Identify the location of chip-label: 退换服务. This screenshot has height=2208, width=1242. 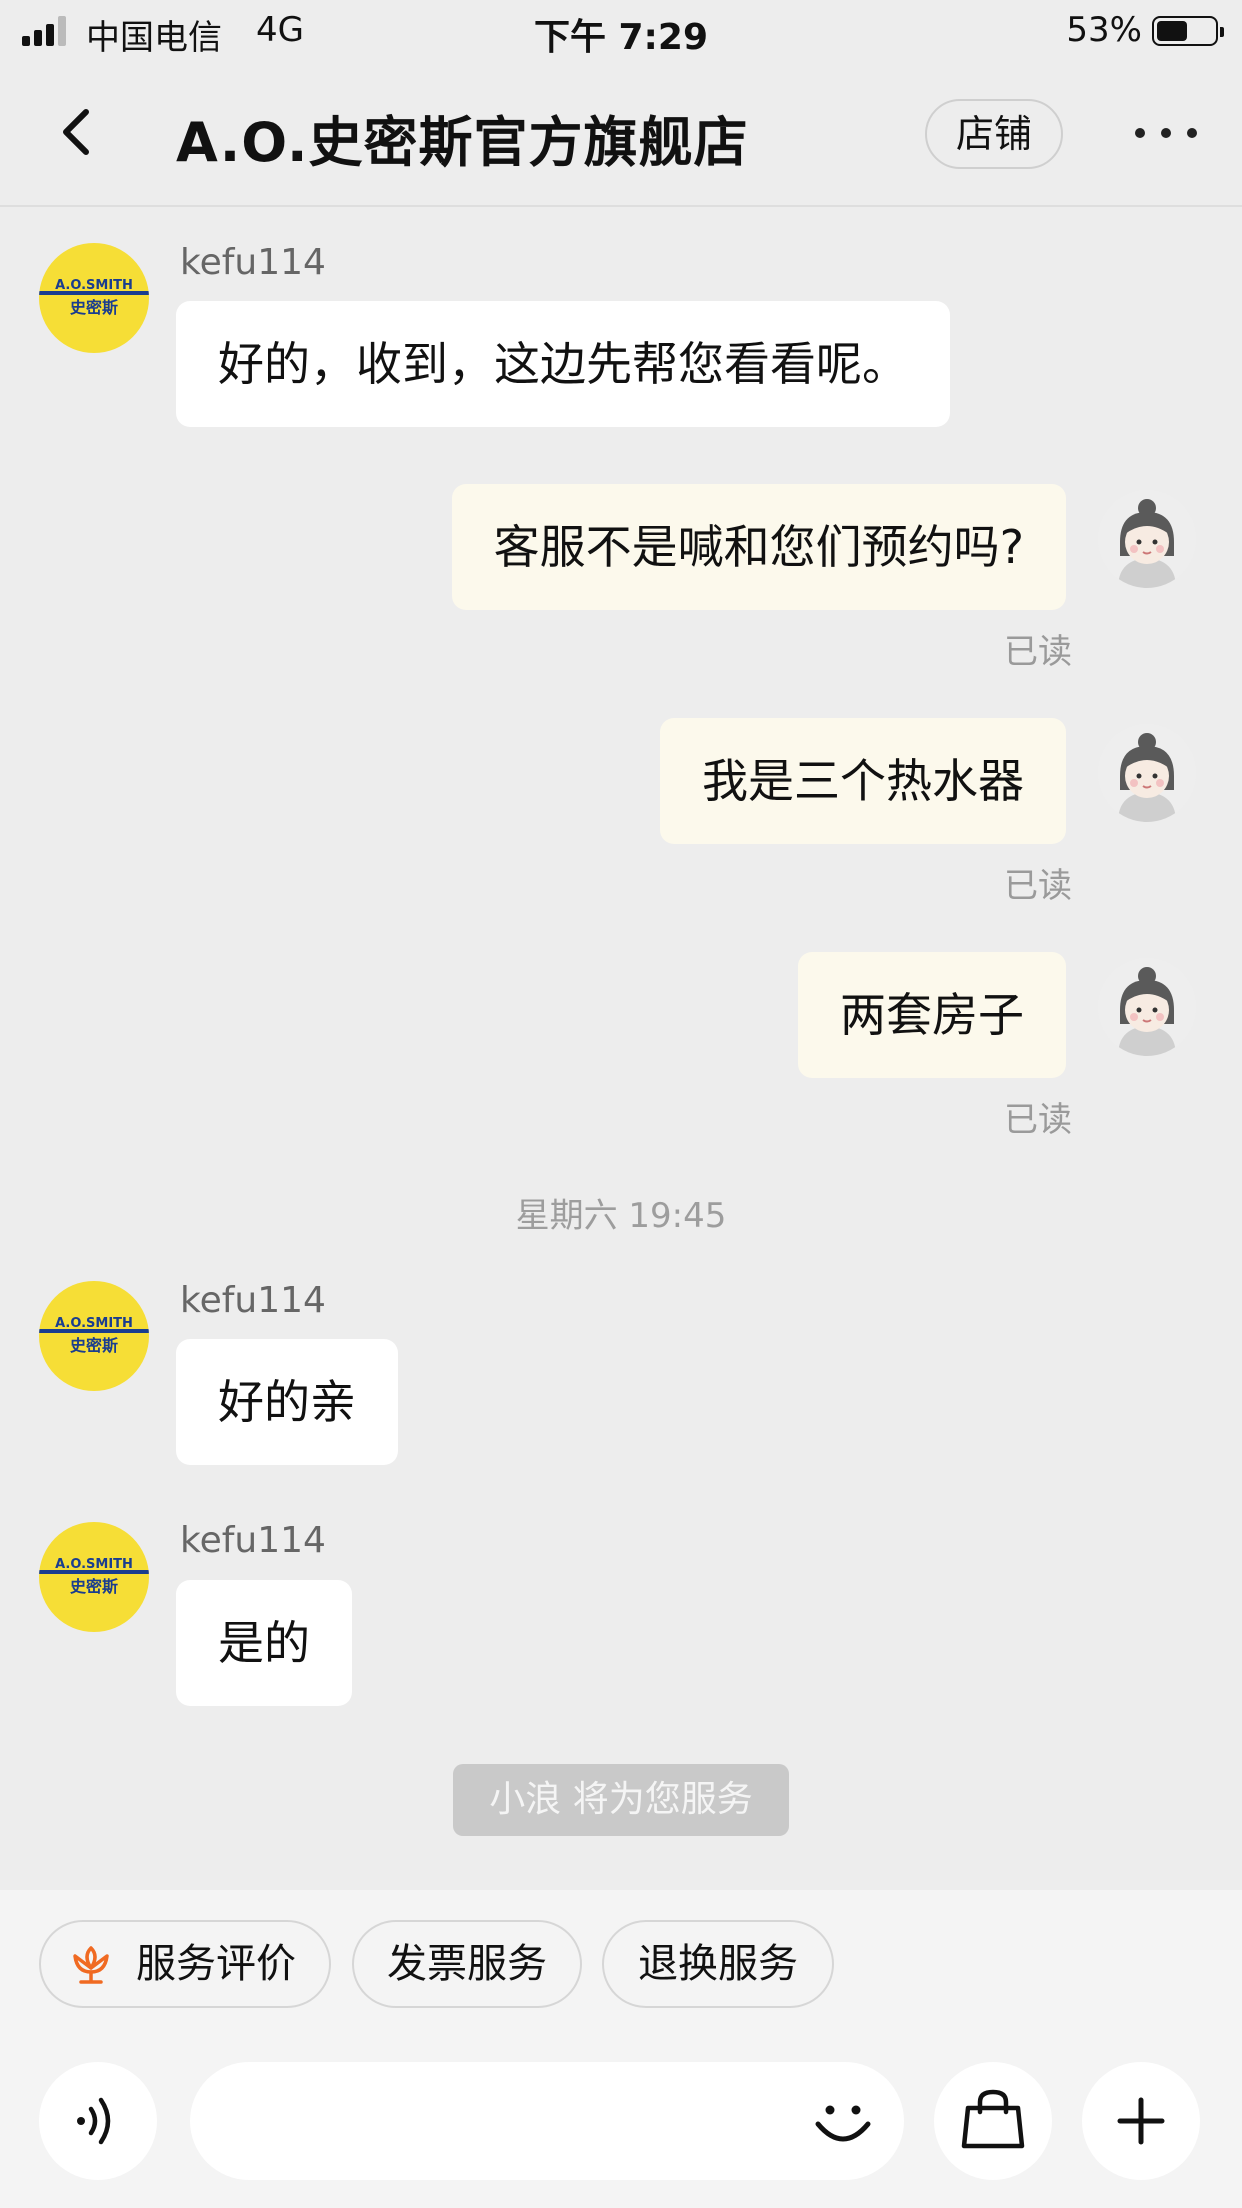
(718, 1964).